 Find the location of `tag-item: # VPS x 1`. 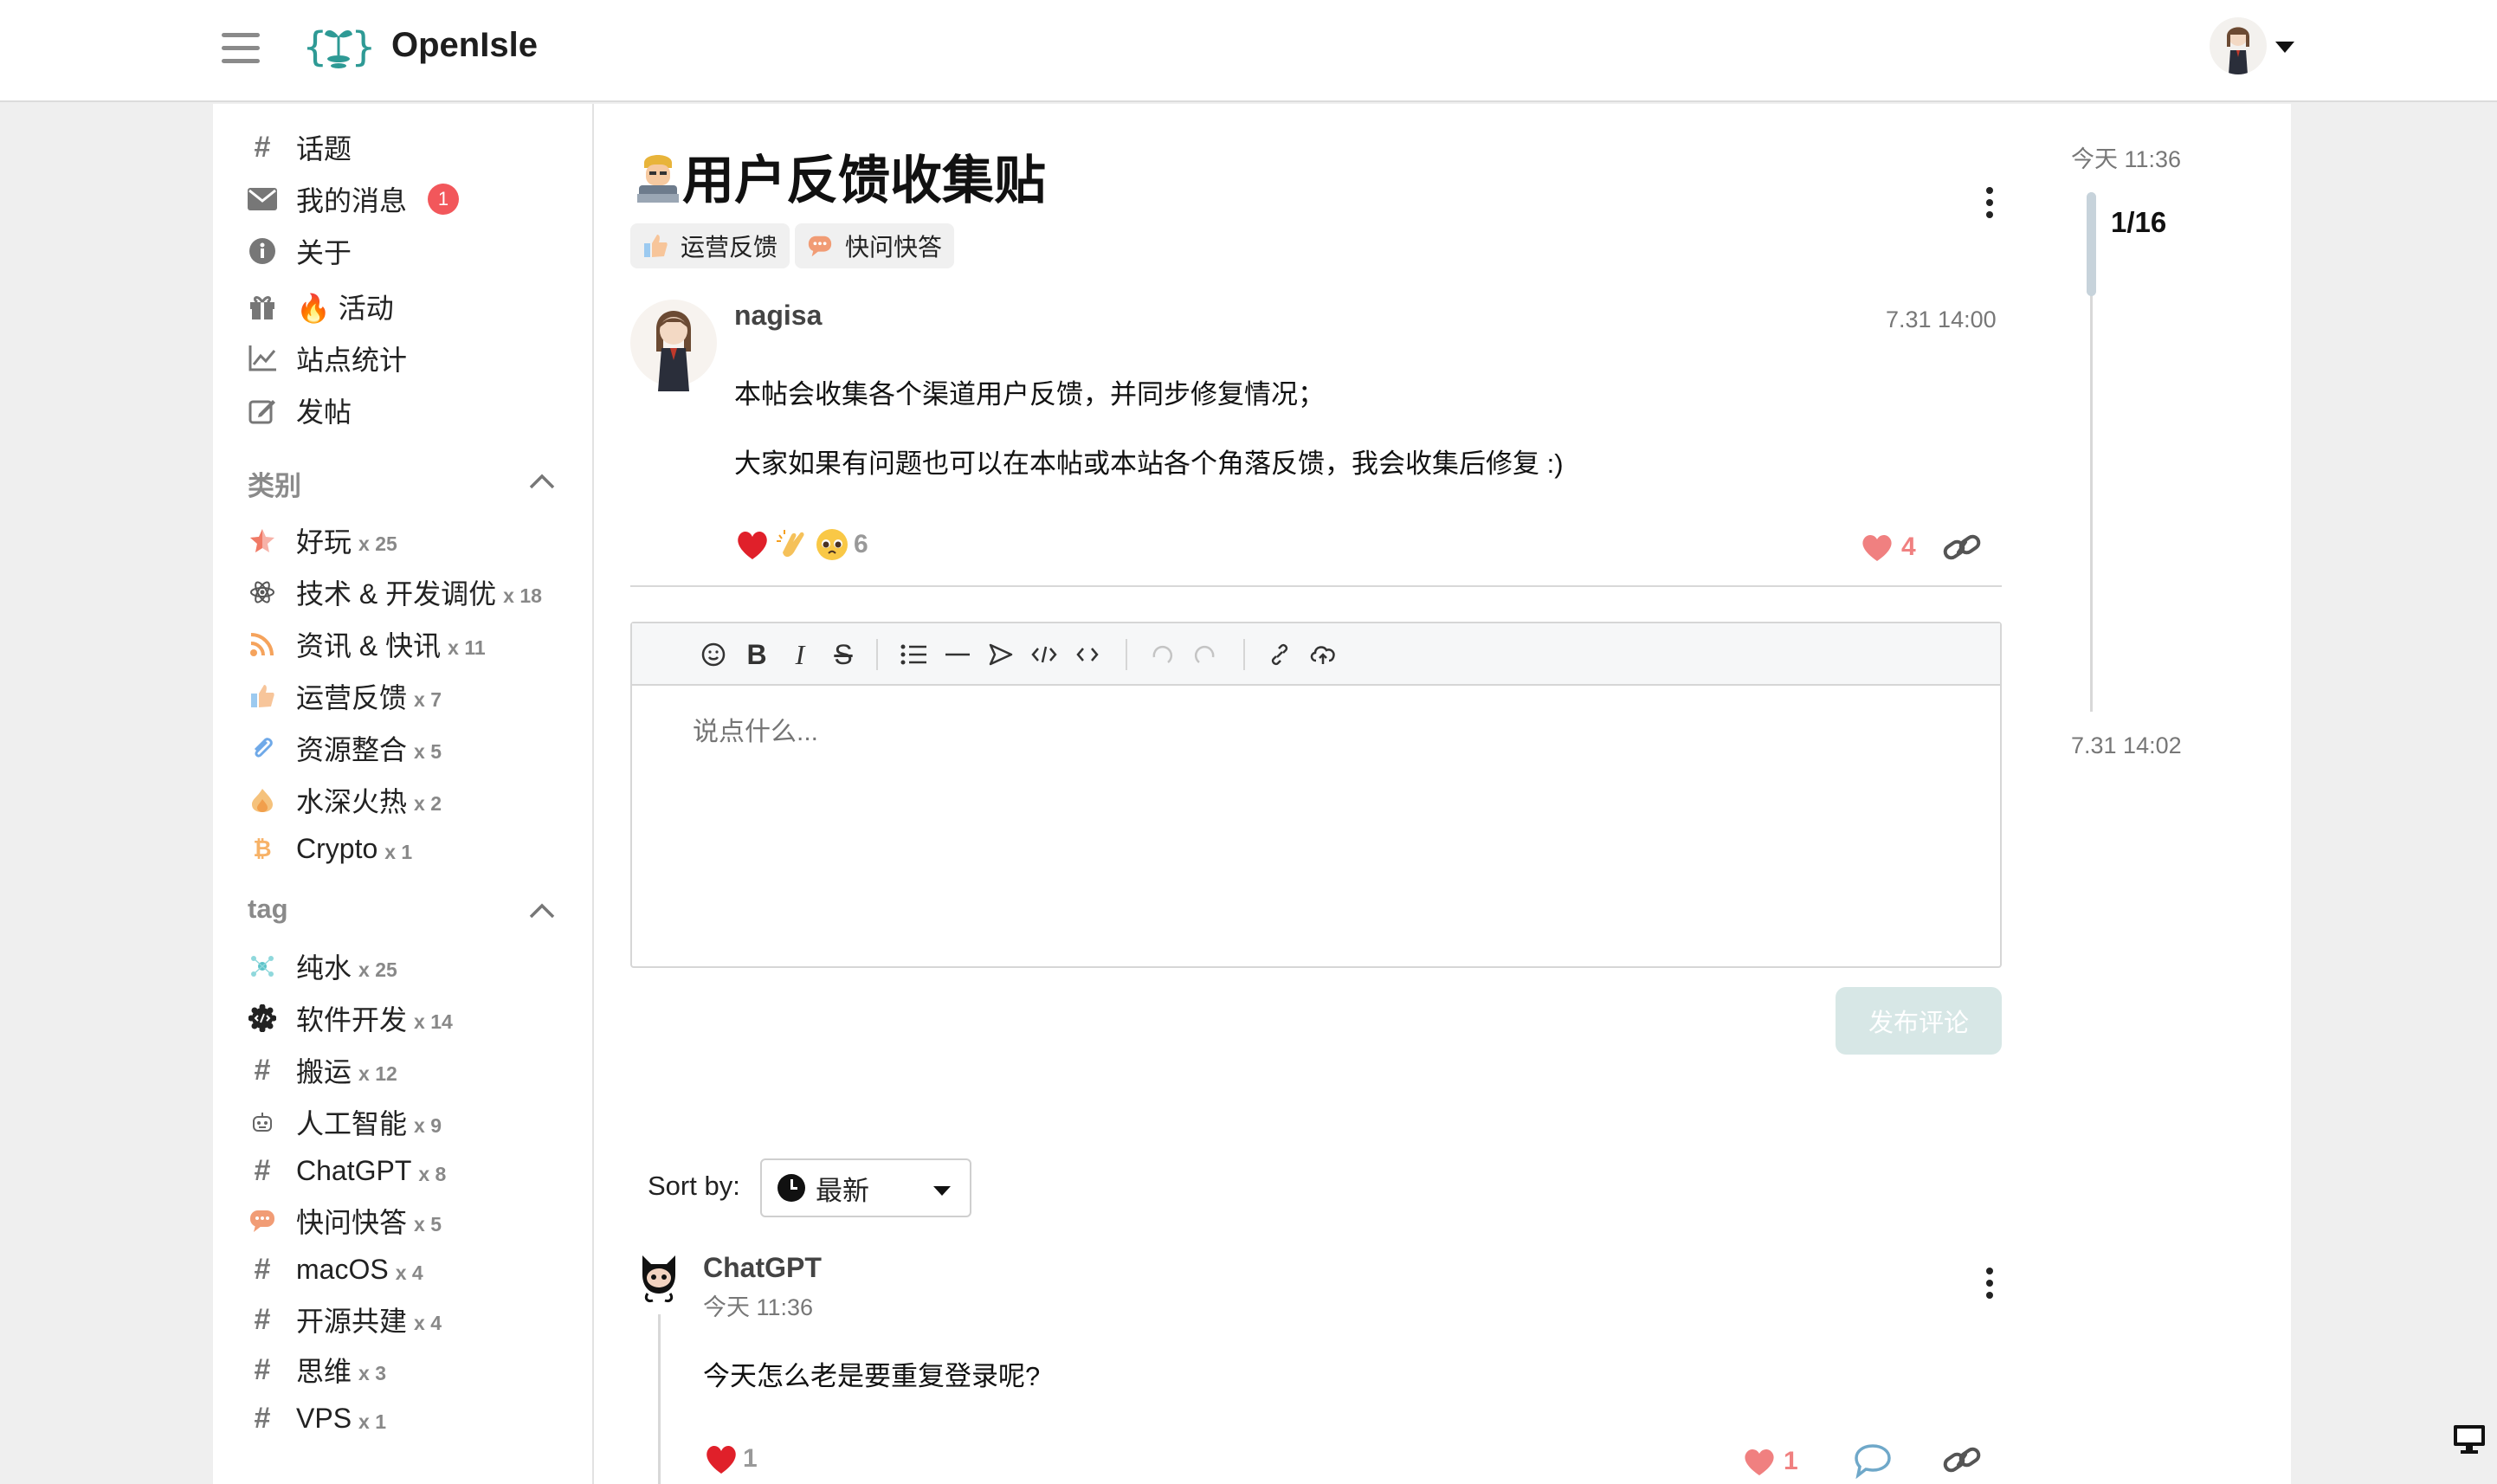

tag-item: # VPS x 1 is located at coordinates (317, 1418).